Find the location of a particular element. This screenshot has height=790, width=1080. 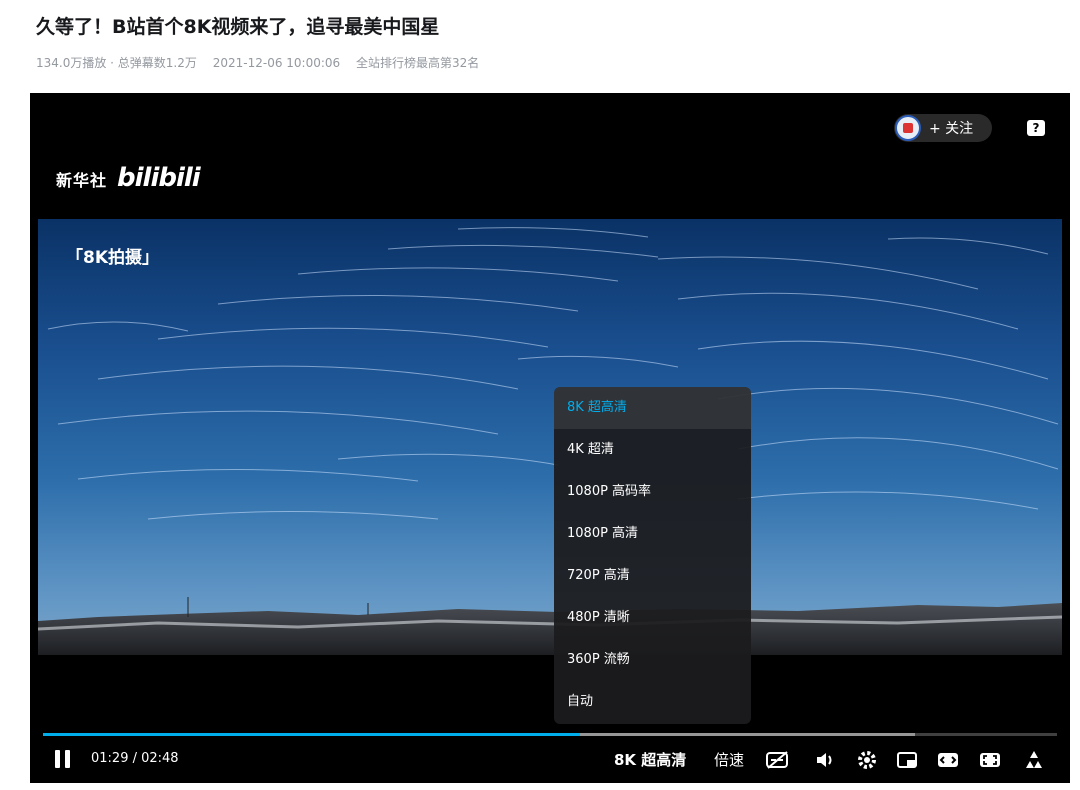

volume-icon is located at coordinates (825, 760).